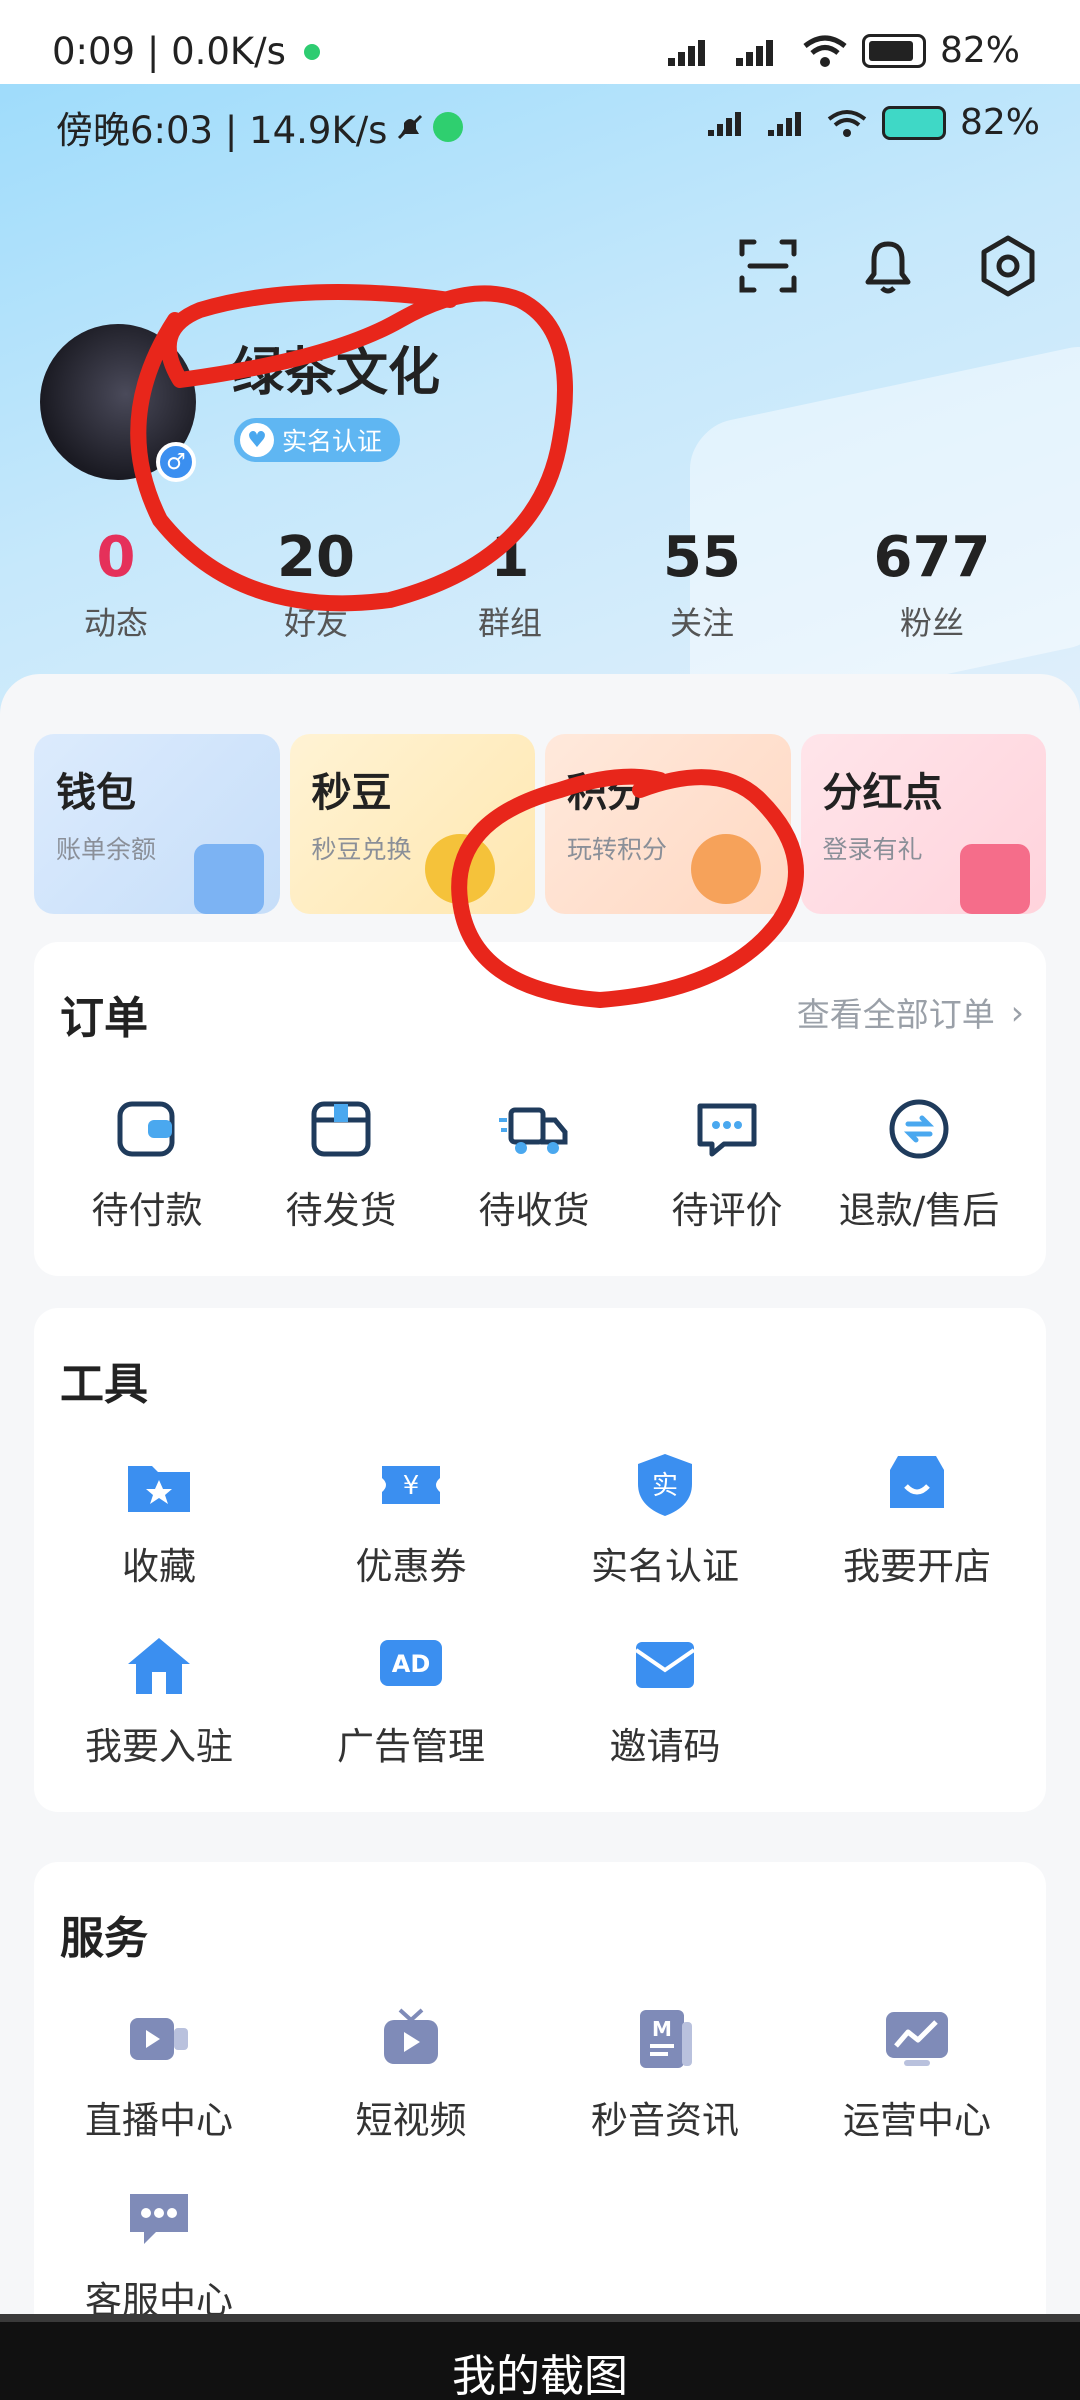 This screenshot has height=2400, width=1080. I want to click on orders-title: 订单, so click(104, 1018).